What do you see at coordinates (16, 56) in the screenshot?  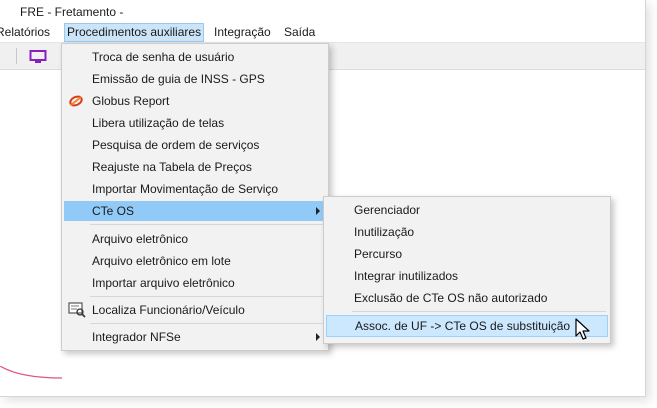 I see `toolbar-separator` at bounding box center [16, 56].